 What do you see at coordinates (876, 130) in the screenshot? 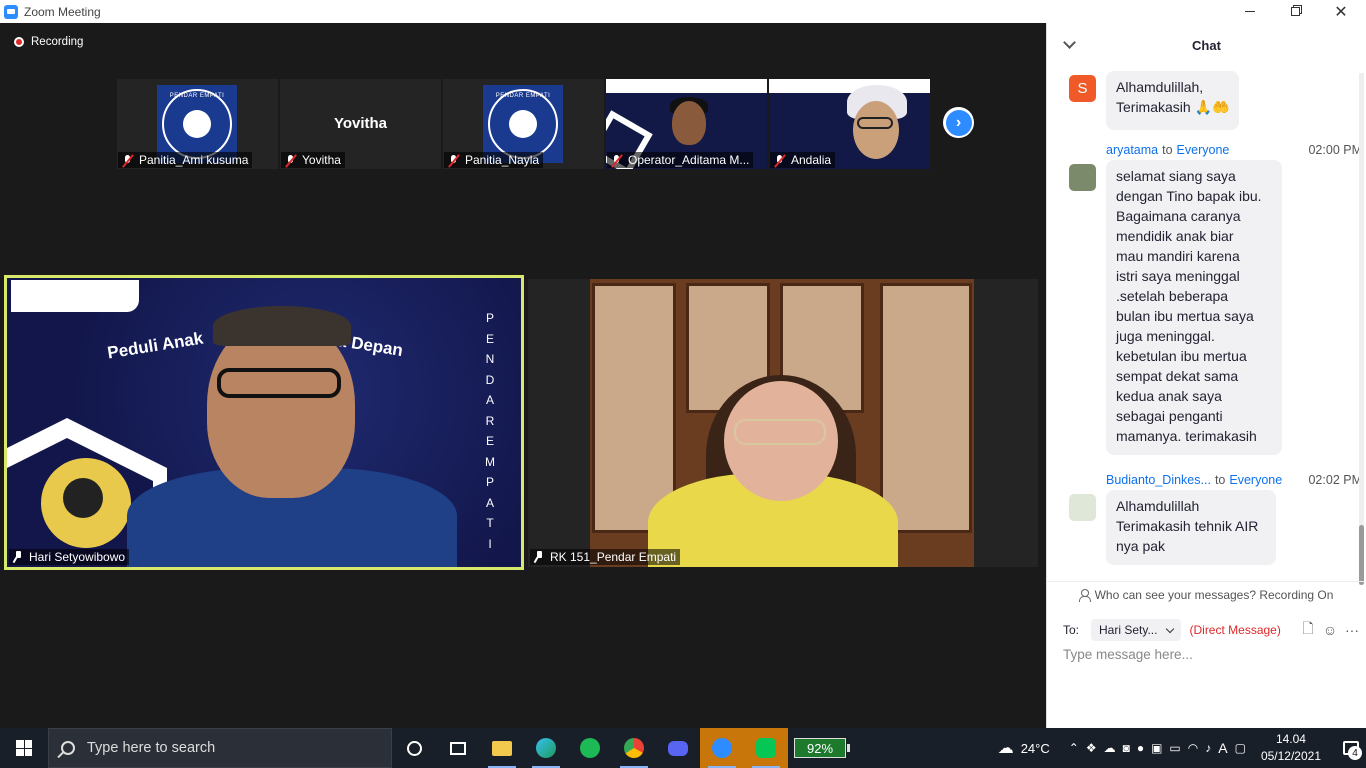
I see `participant-video-face` at bounding box center [876, 130].